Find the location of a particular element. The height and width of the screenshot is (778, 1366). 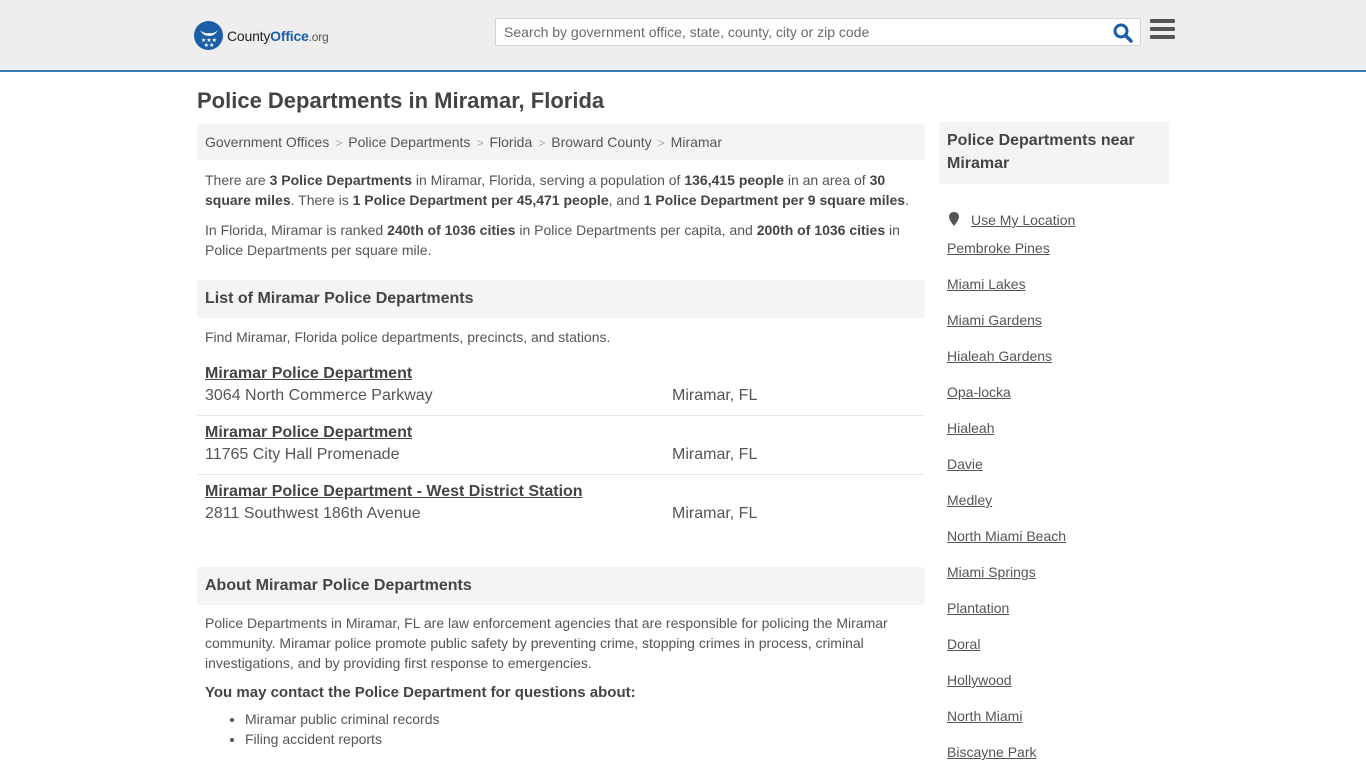

nearby-city-link: Miami Lakes is located at coordinates (1058, 292).